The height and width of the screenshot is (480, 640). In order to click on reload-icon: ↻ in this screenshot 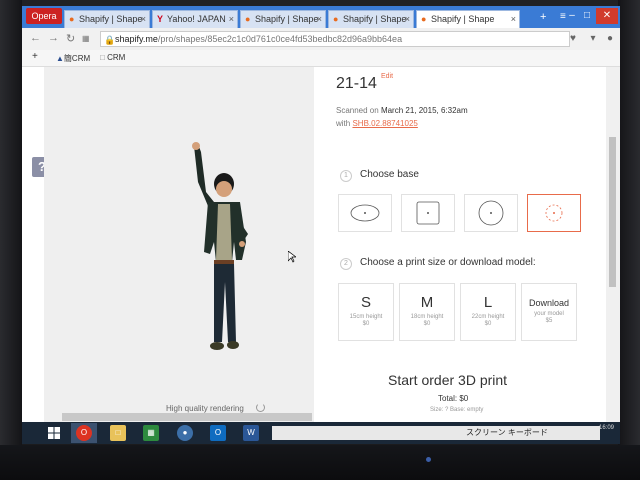, I will do `click(70, 38)`.